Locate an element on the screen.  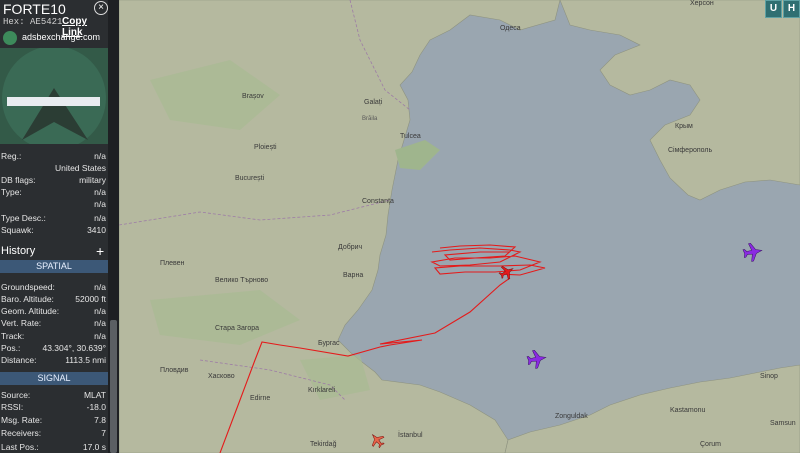
map-label: Brașov is located at coordinates (253, 96).